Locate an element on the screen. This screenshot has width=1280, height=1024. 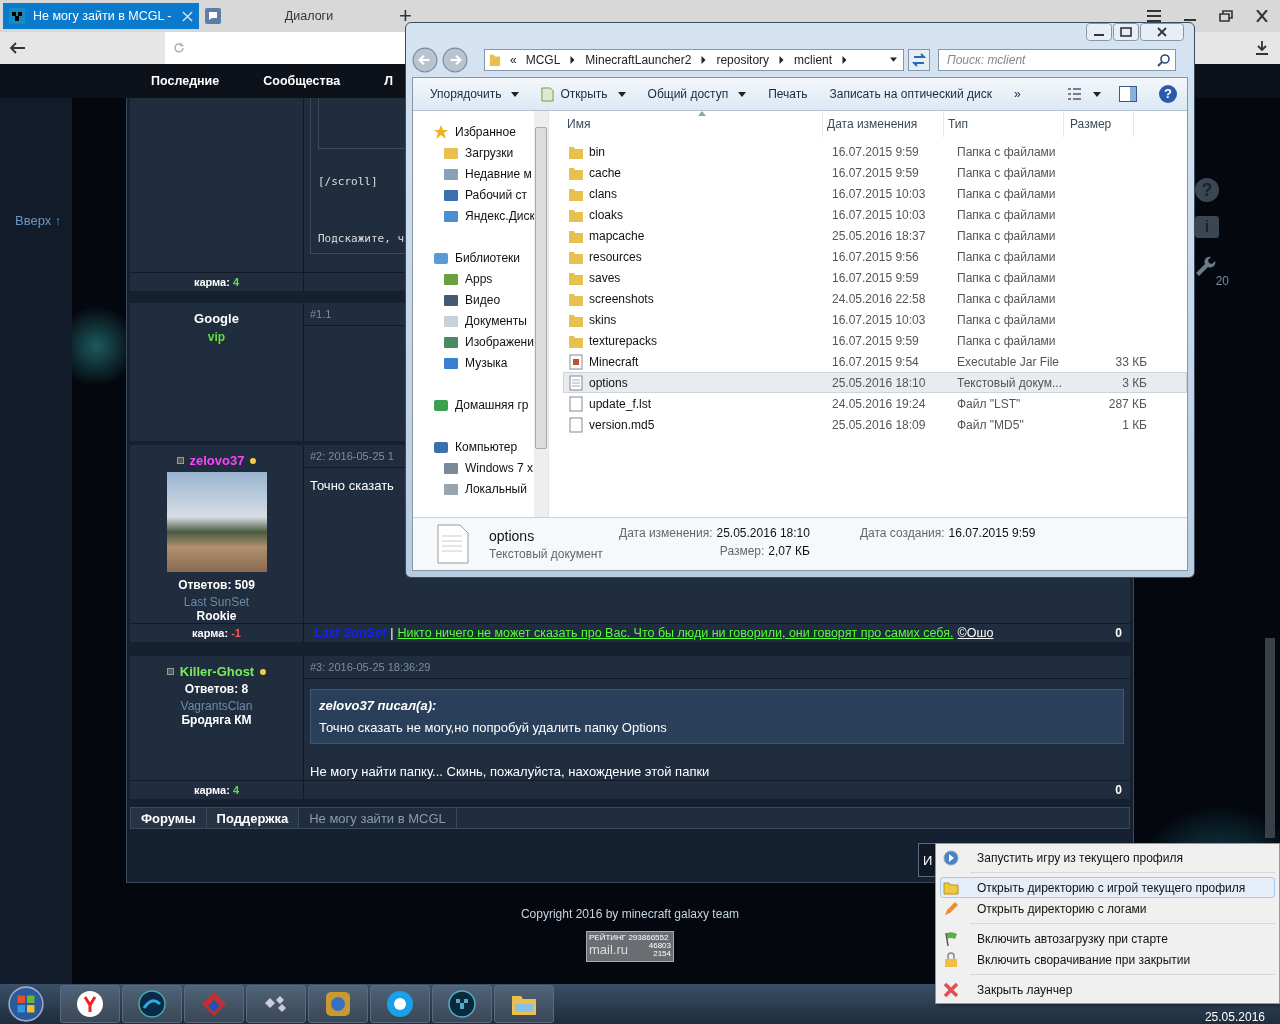
detail-label: Дата изменения: is located at coordinates (666, 534).